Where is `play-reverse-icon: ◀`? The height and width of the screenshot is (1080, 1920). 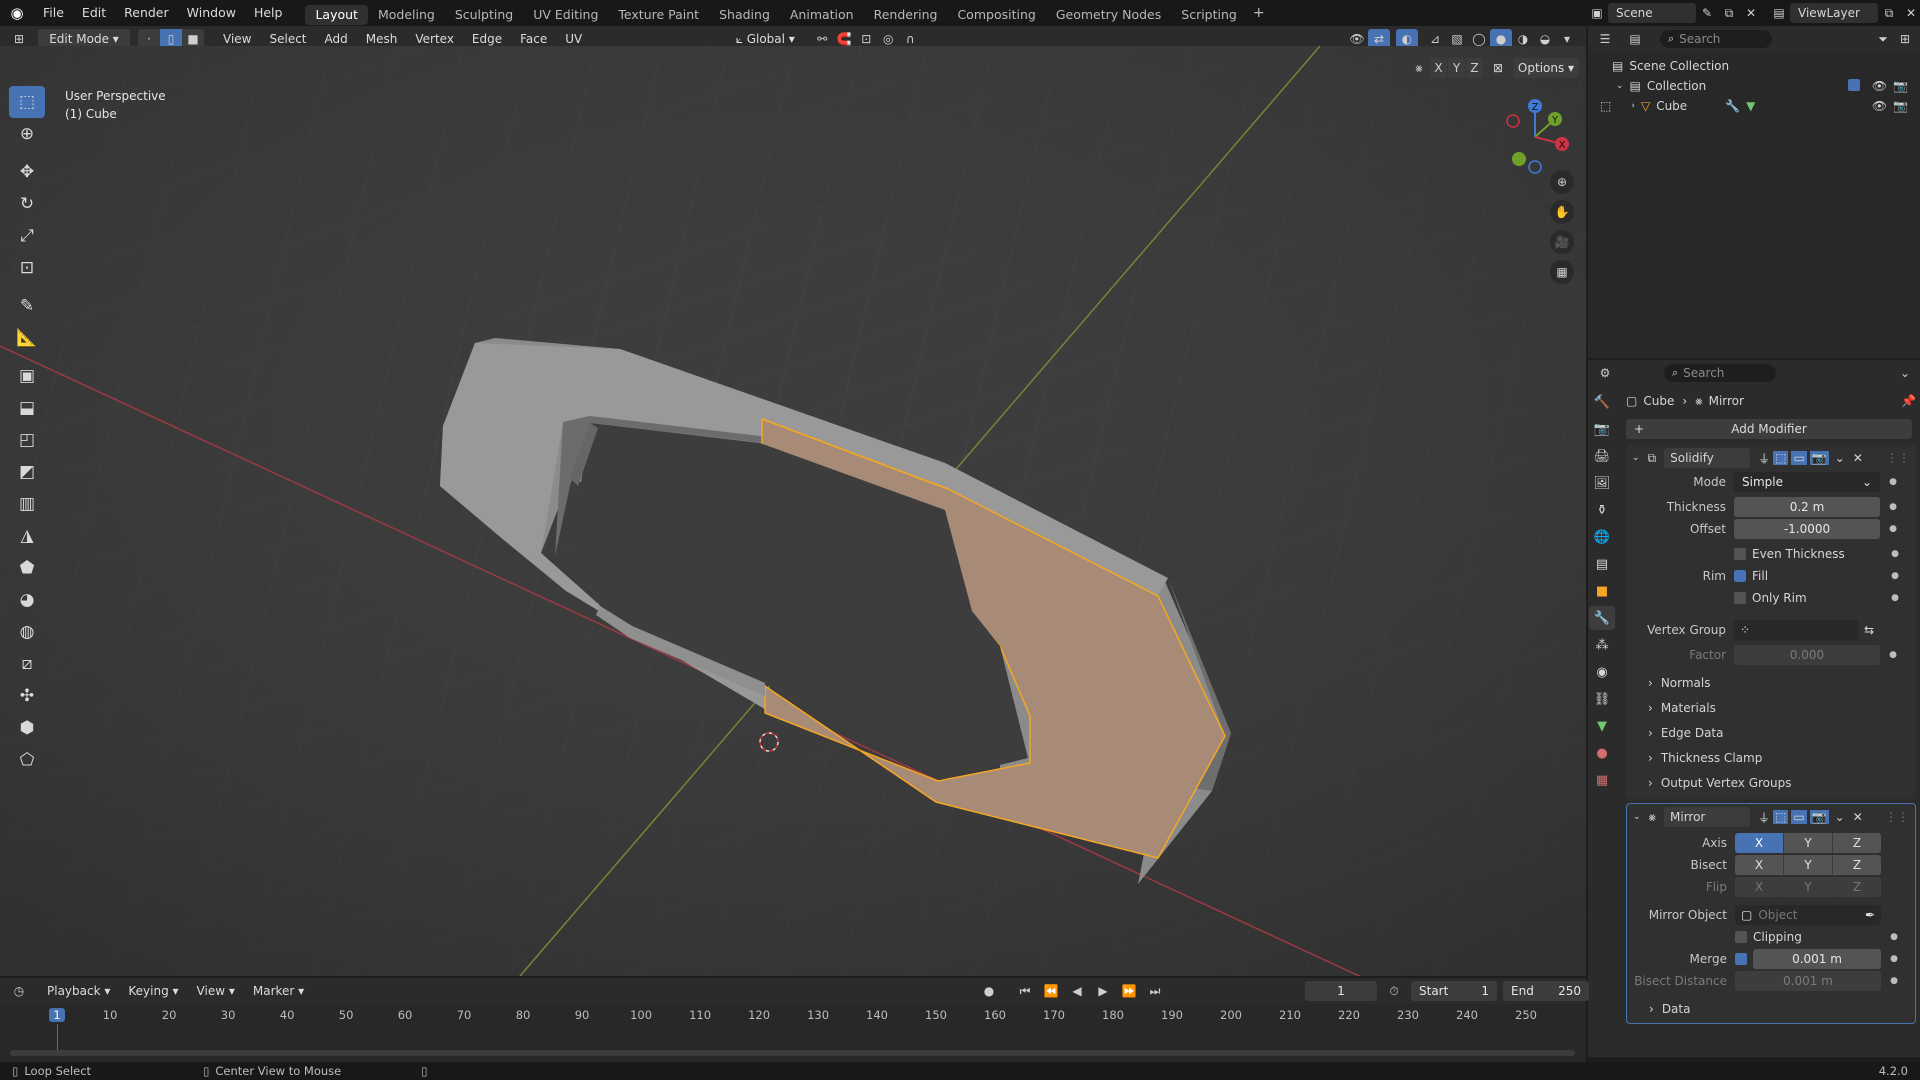
play-reverse-icon: ◀ is located at coordinates (1077, 991).